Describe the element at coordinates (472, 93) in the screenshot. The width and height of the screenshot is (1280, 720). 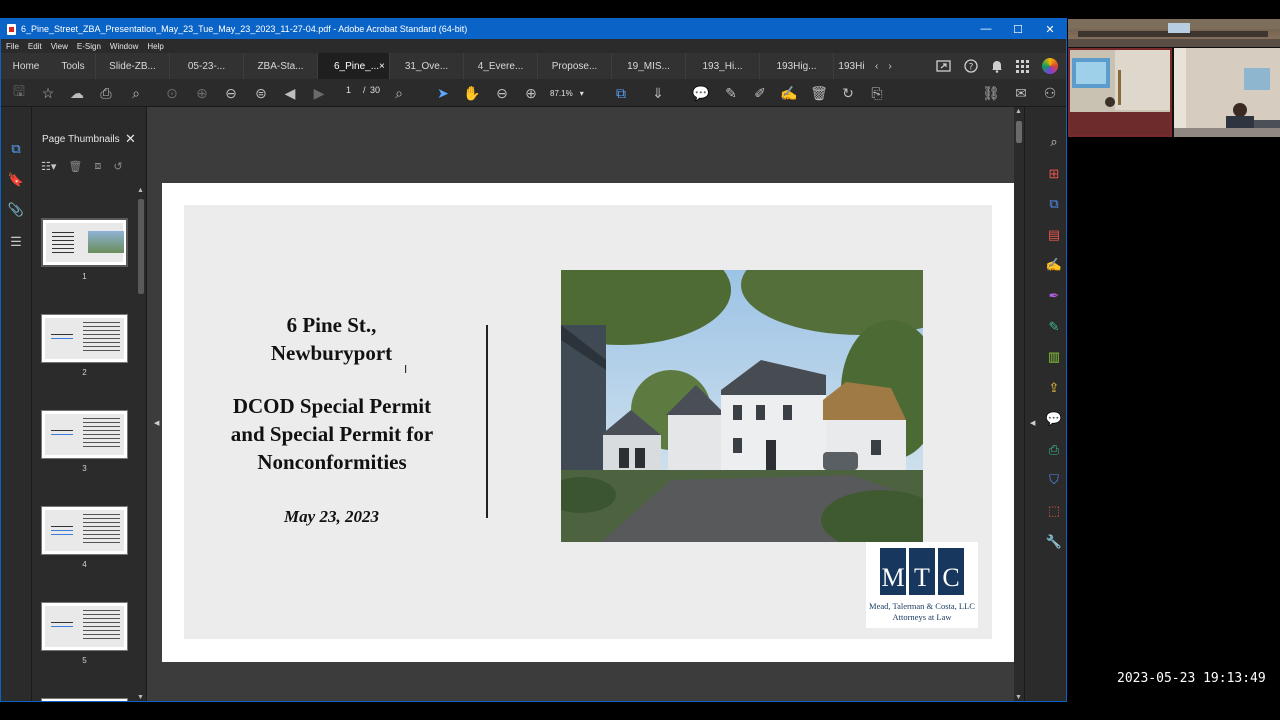
I see `hand-tool-icon: ✋` at that location.